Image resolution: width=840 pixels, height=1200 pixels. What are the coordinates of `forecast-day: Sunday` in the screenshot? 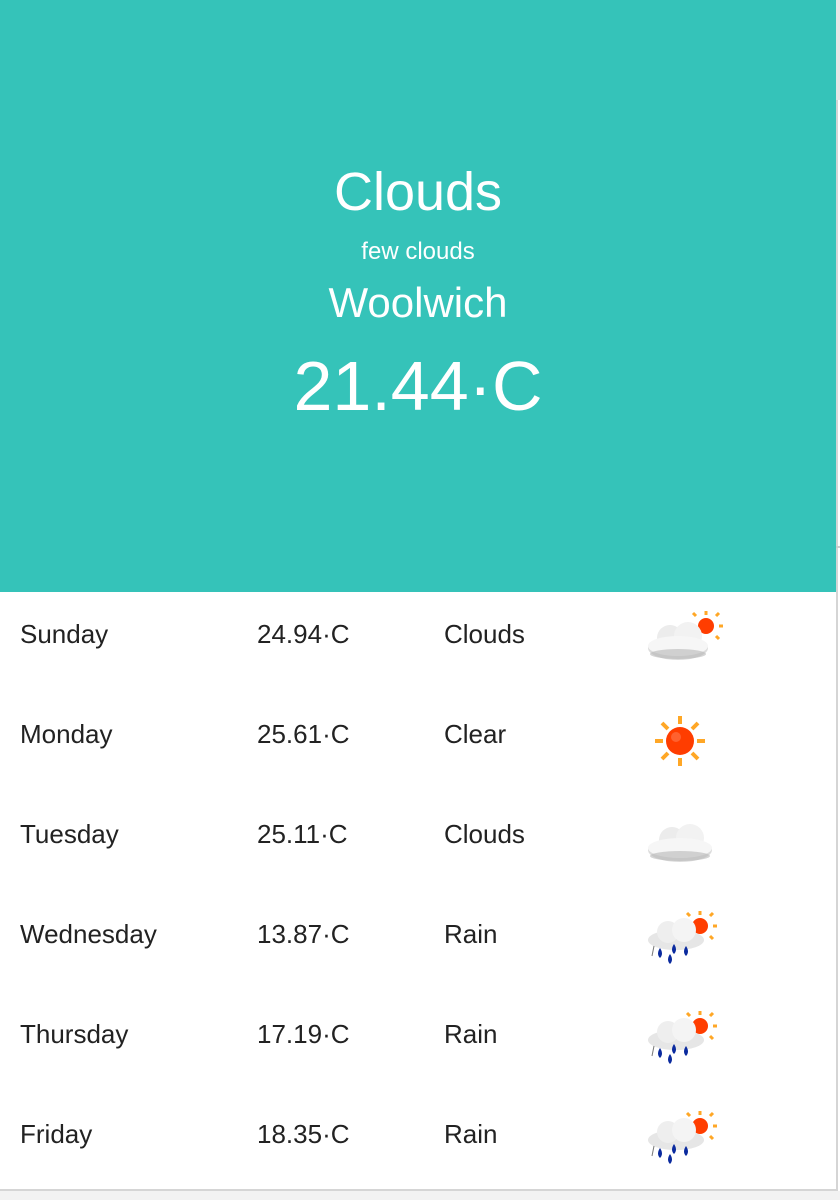 It's located at (64, 634).